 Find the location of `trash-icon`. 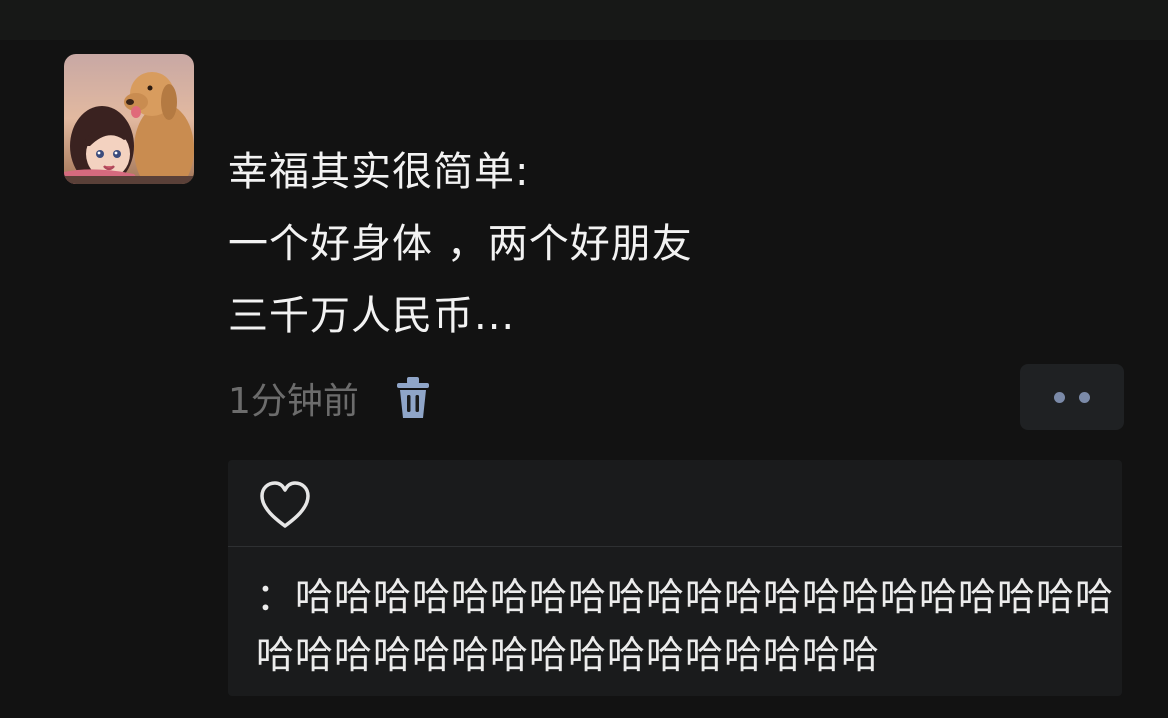

trash-icon is located at coordinates (413, 398).